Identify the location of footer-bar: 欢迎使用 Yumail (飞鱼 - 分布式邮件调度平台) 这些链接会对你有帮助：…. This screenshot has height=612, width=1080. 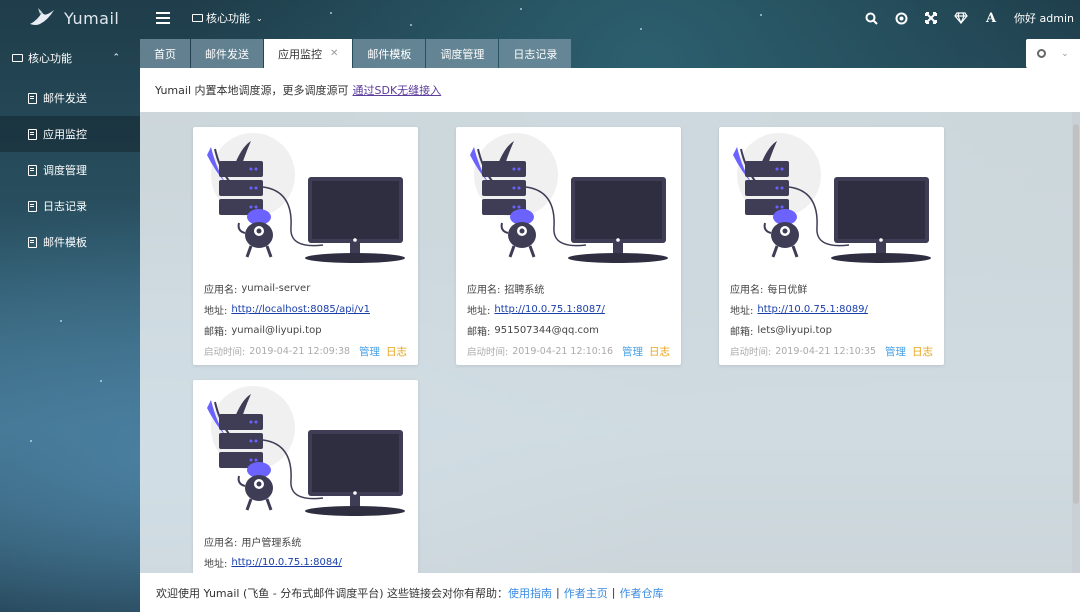
(610, 592).